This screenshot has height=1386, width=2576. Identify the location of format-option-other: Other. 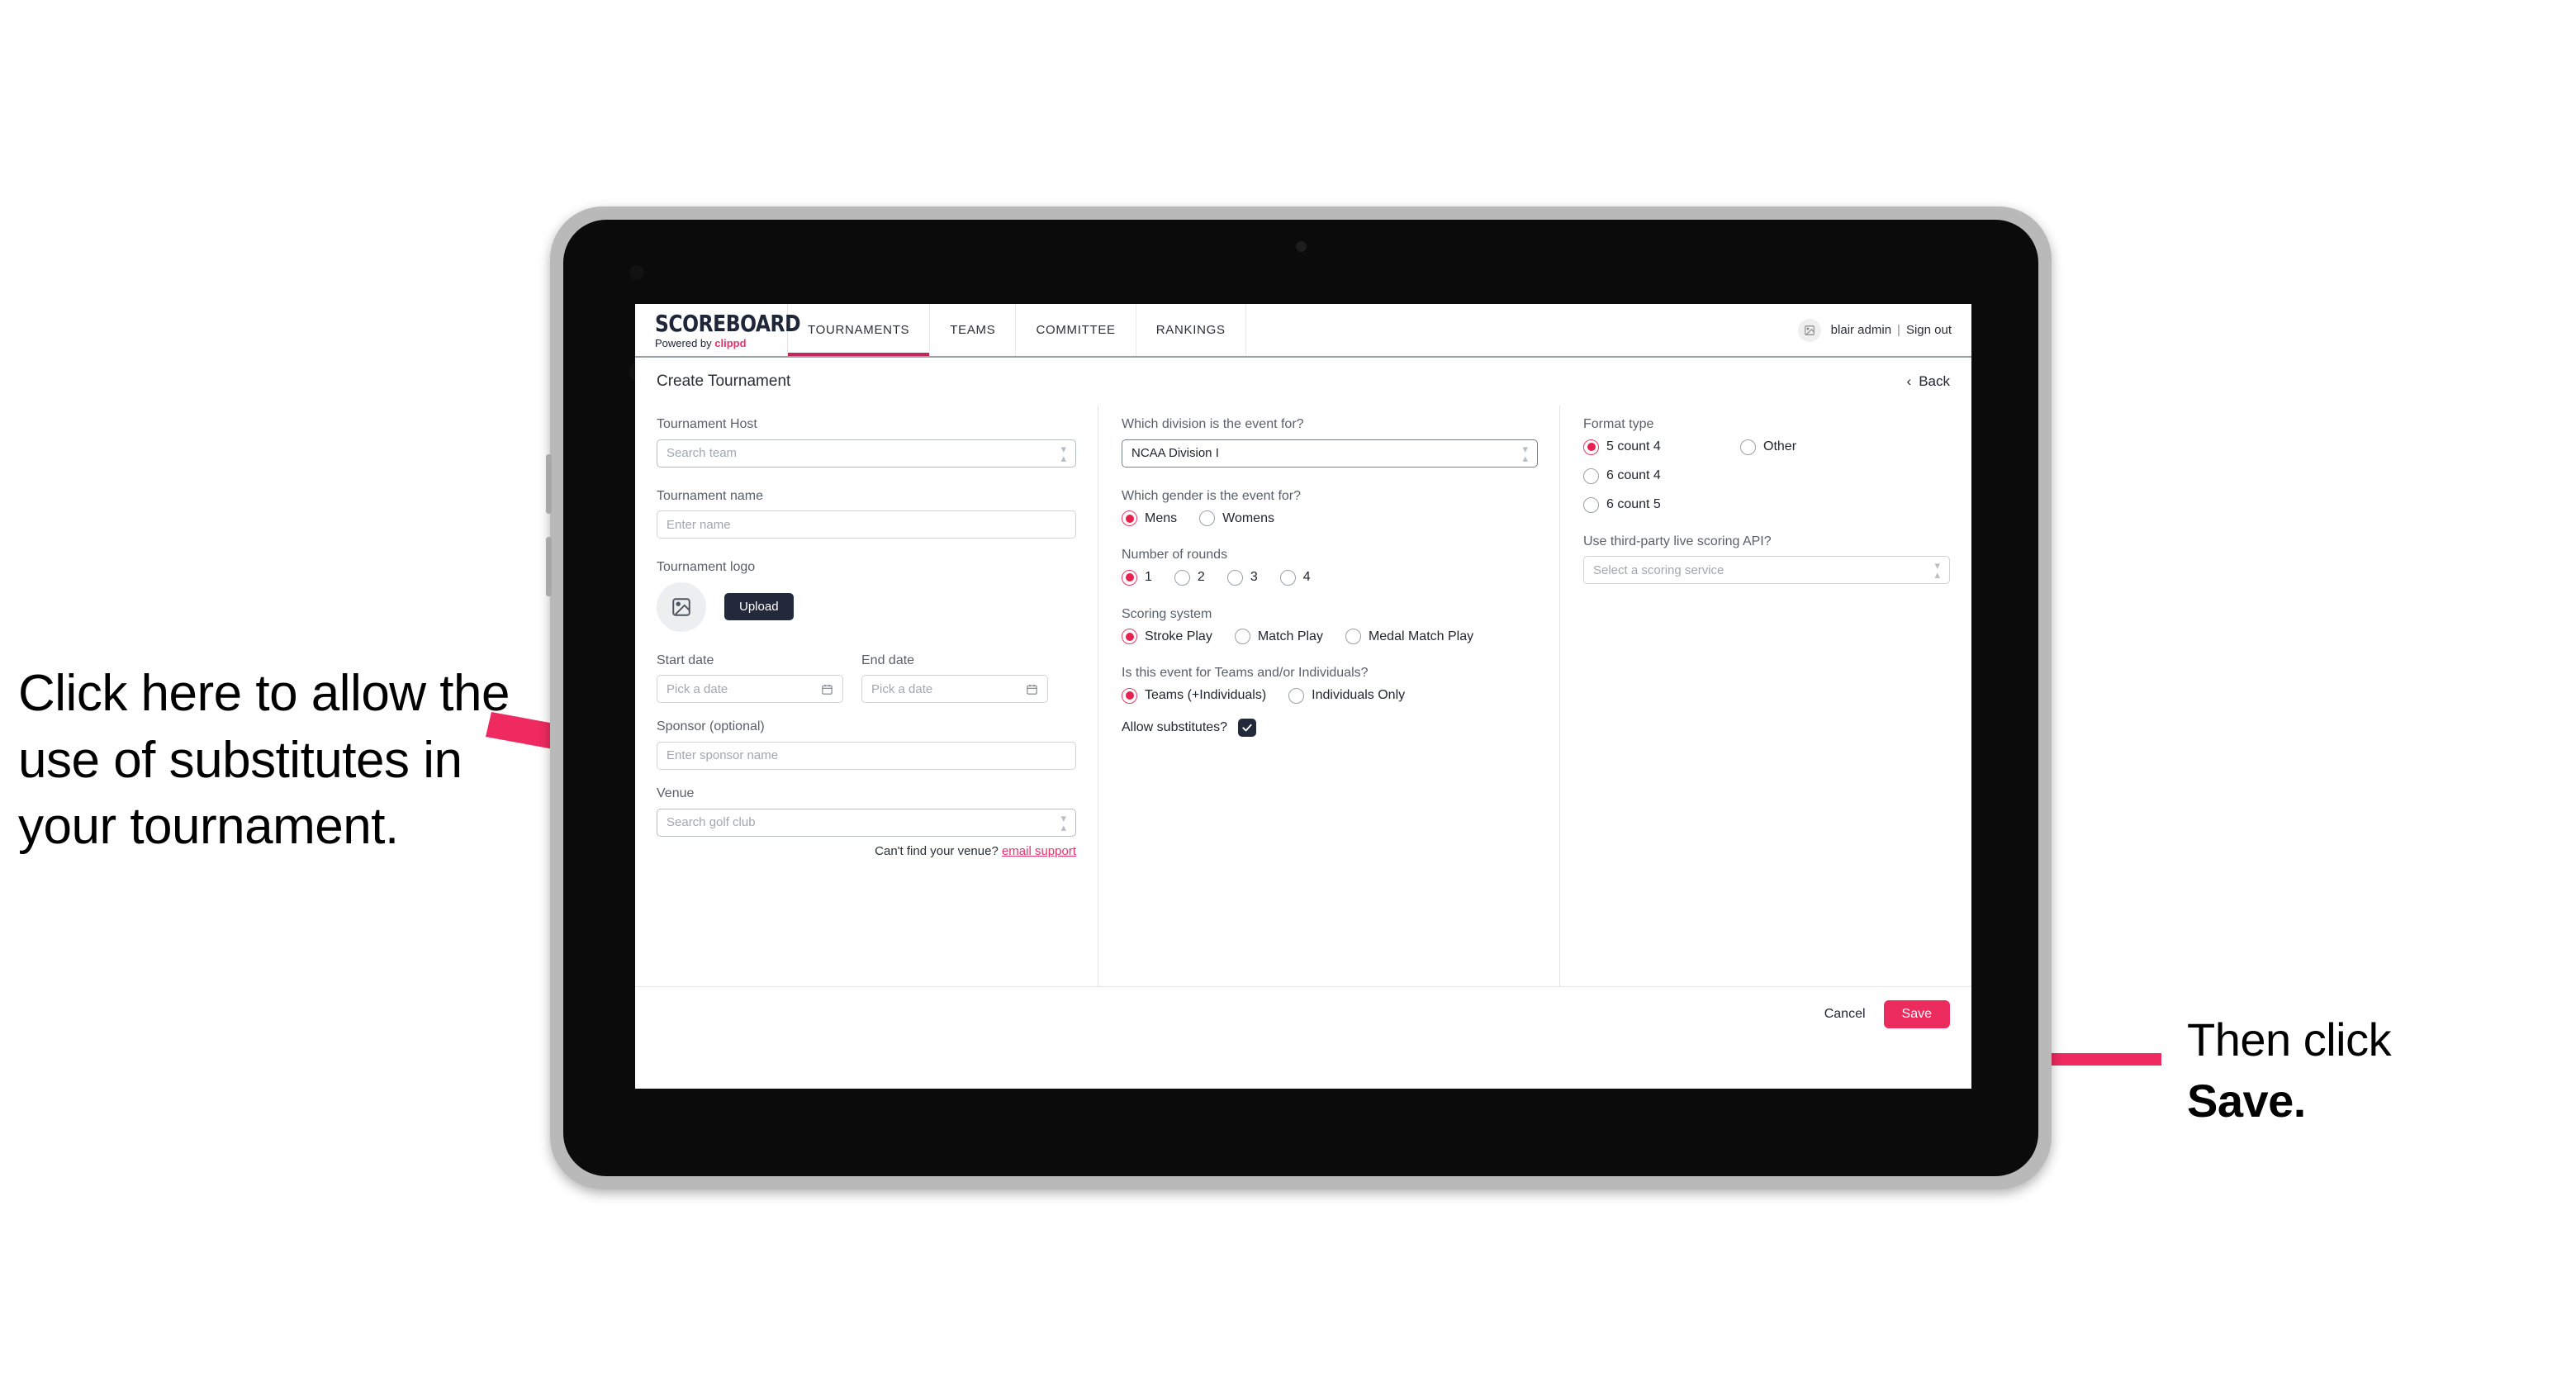
(1768, 447).